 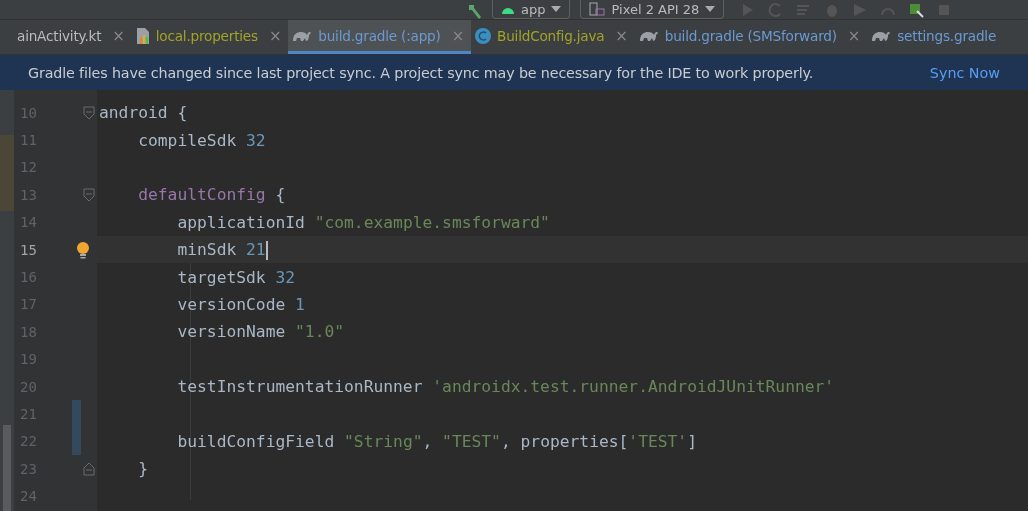 I want to click on editor-tab: local.properties ×, so click(x=210, y=37).